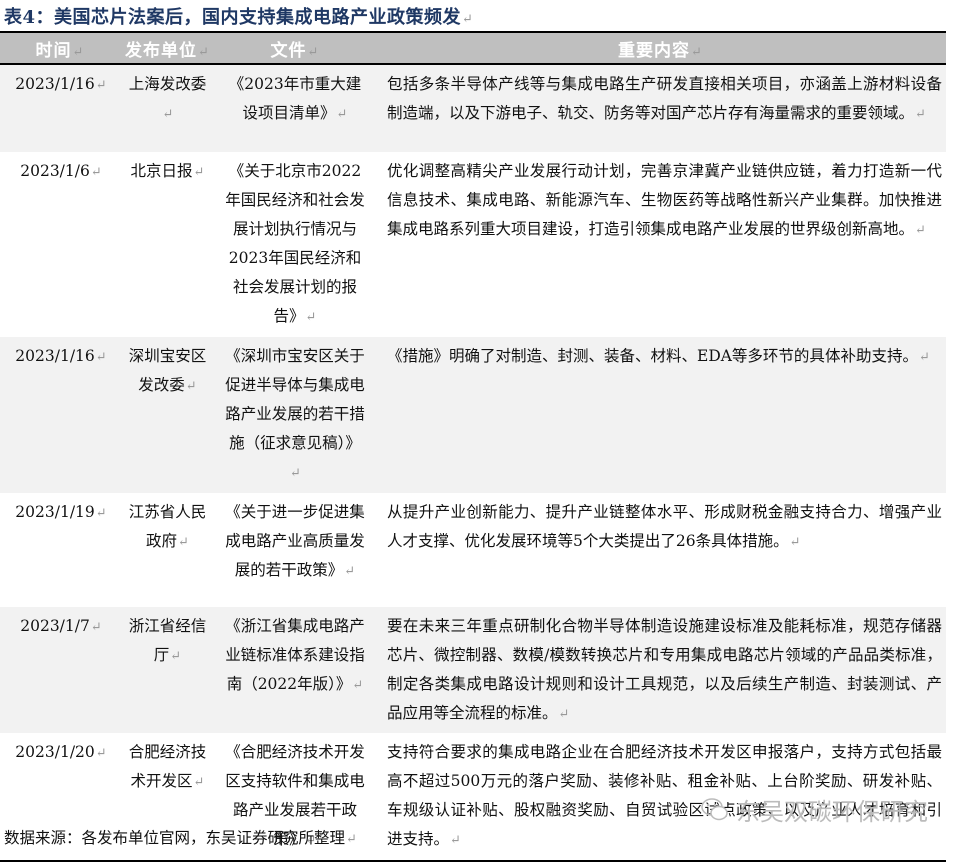  What do you see at coordinates (238, 16) in the screenshot?
I see `table-title: 表4：美国芯片法案后，国内支持集成电路产业政策频发` at bounding box center [238, 16].